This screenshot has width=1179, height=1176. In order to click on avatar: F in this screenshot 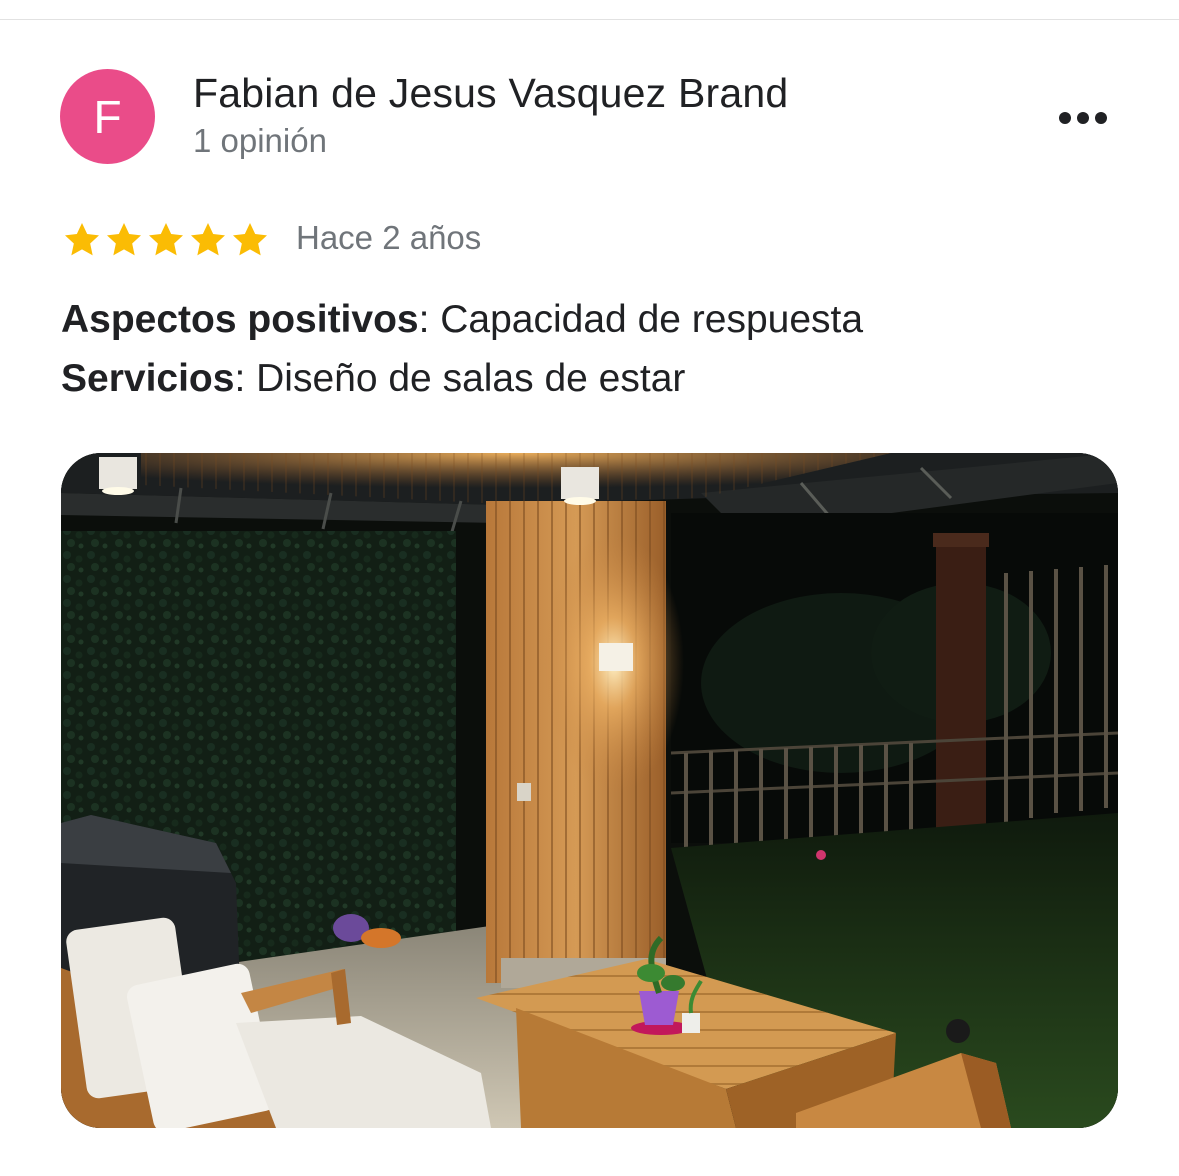, I will do `click(107, 116)`.